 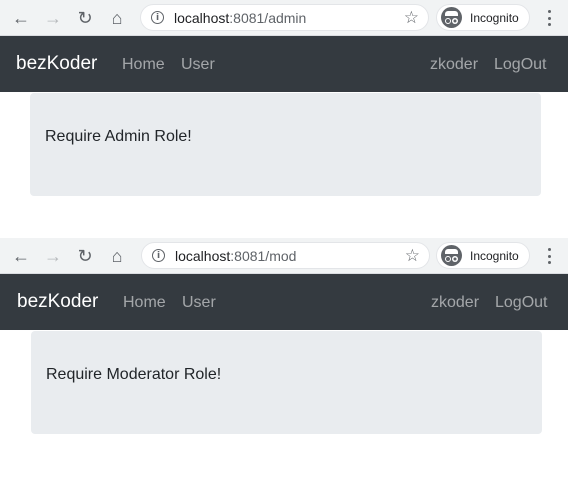 I want to click on role-message: Require Moderator Role!, so click(x=134, y=374).